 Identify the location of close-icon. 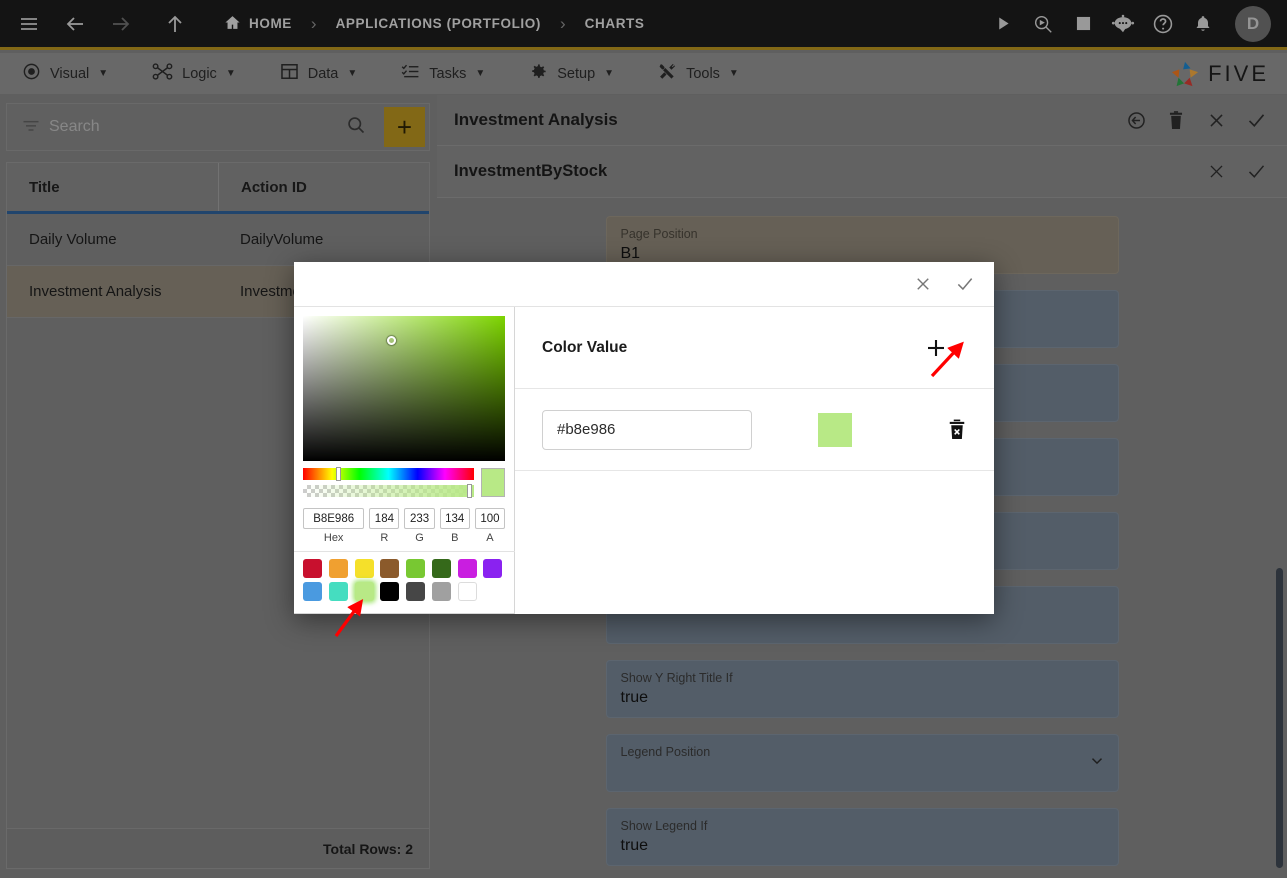
(923, 284).